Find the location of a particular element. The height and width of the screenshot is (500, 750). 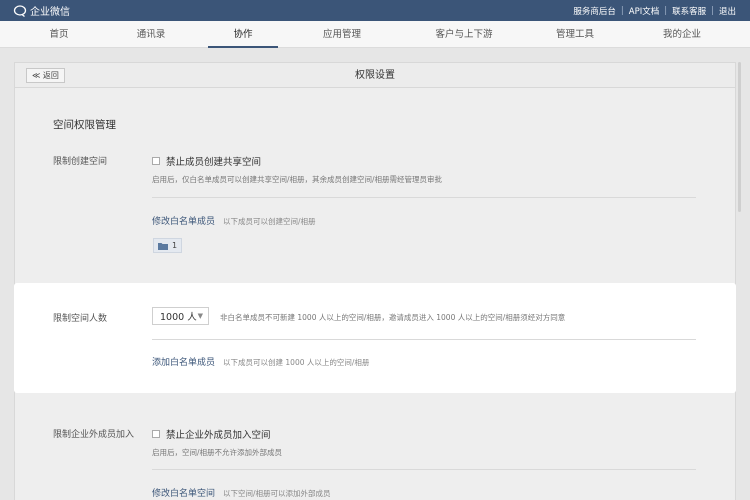

top-bar: 企业微信 服务商后台 | API文档 | 联系客服 | 退出 is located at coordinates (375, 10).